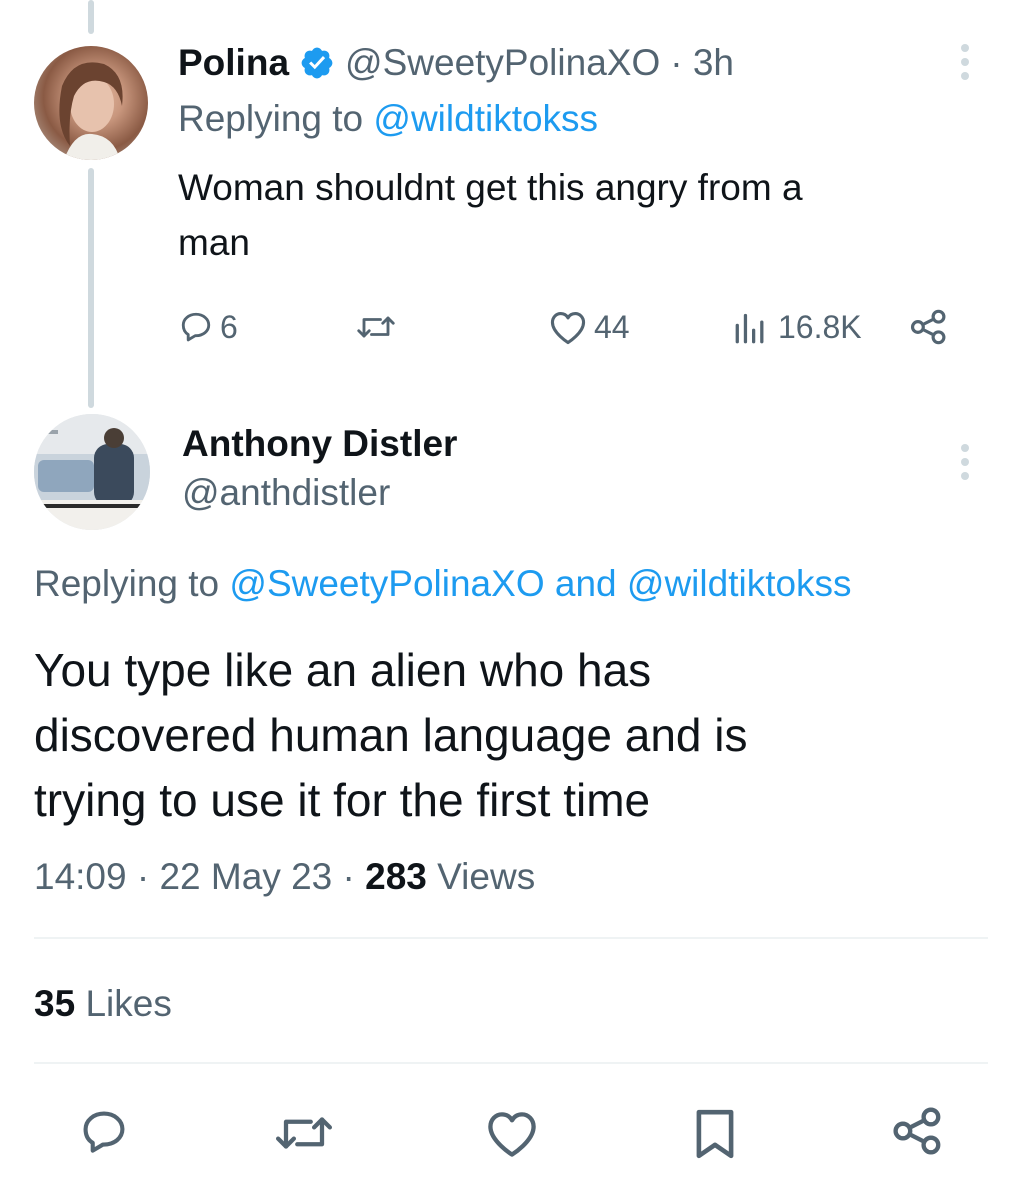 The width and height of the screenshot is (1021, 1200). I want to click on parent-replying-prefix: Replying to, so click(271, 118).